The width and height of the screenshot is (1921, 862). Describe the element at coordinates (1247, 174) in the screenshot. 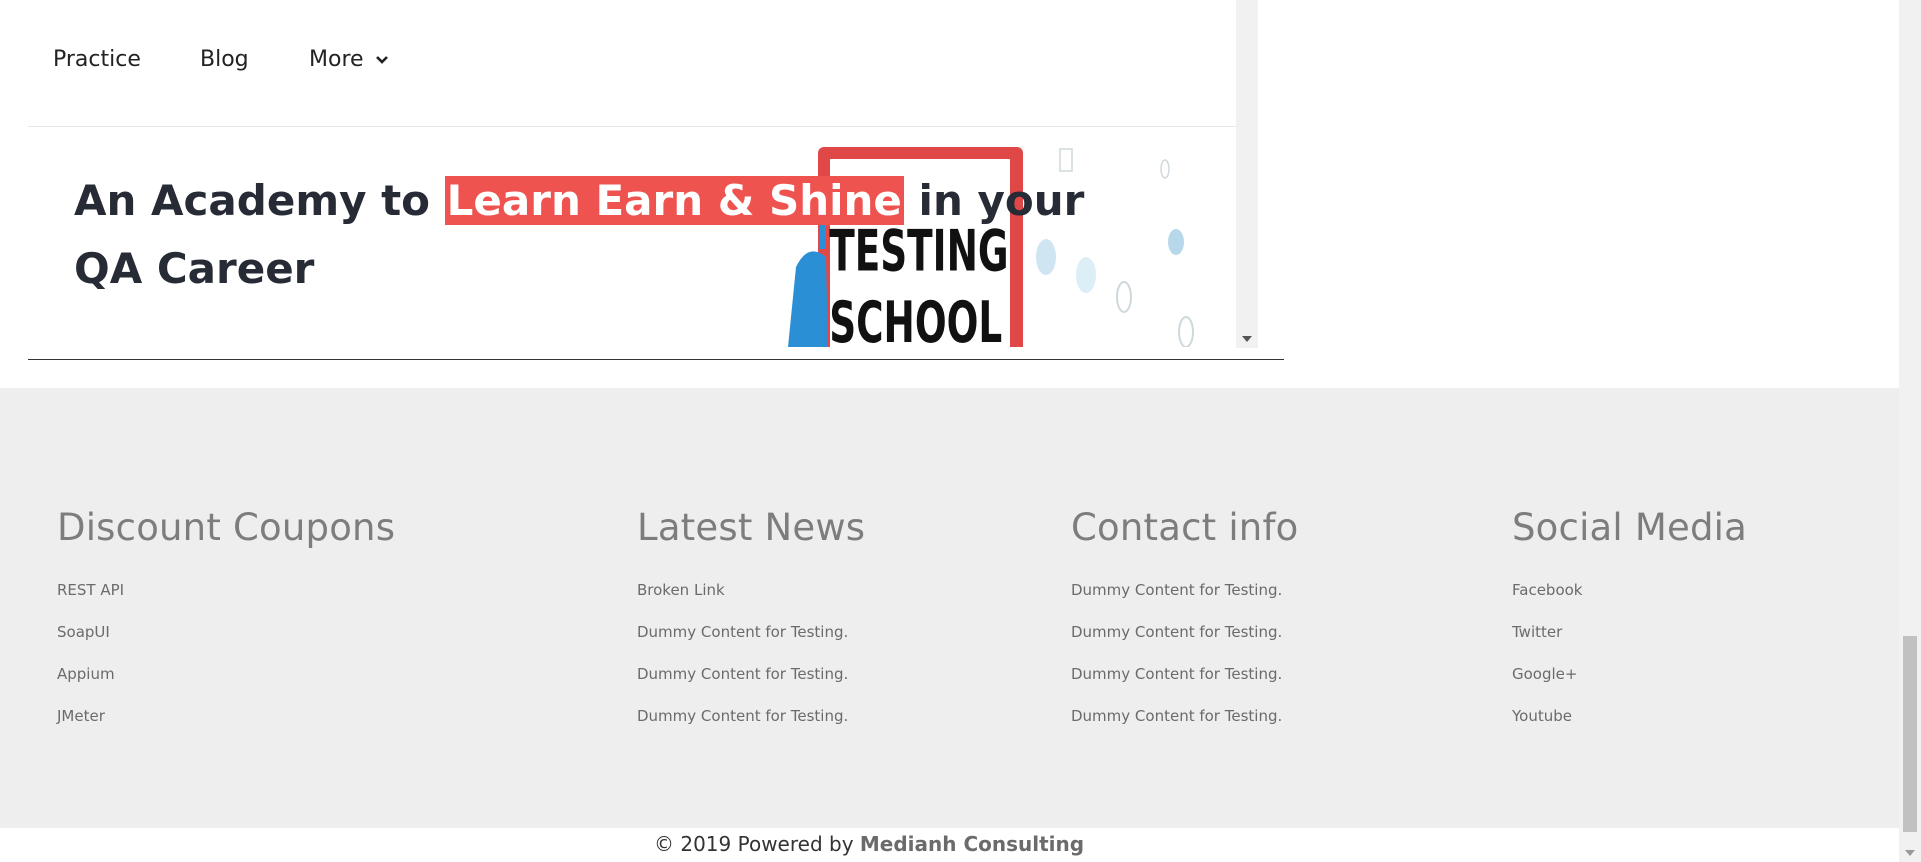

I see `frame-scrollbar` at that location.